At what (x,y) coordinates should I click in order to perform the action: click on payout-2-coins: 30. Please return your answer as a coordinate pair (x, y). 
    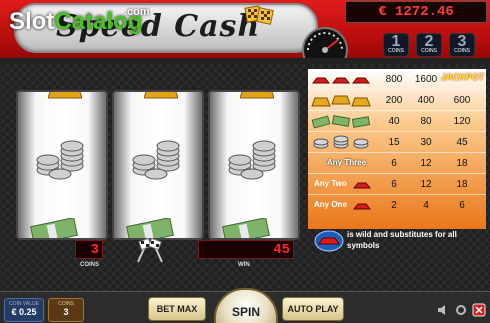
    Looking at the image, I should click on (426, 142).